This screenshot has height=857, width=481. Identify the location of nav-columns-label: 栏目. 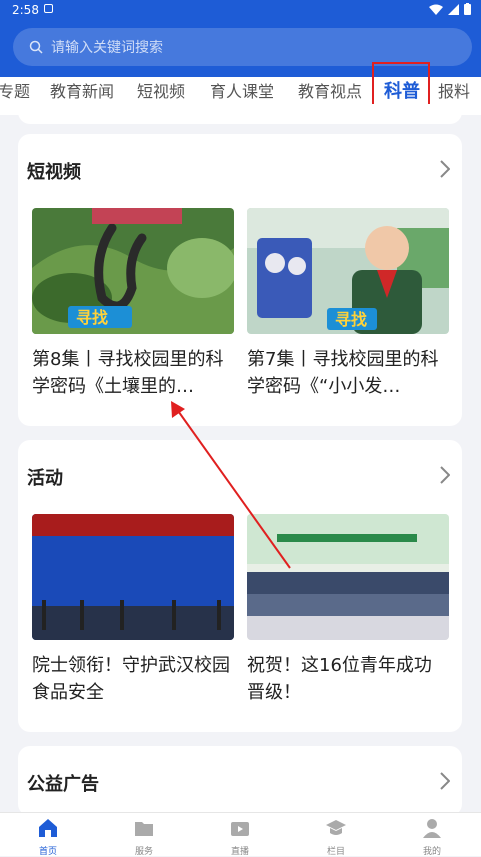
(335, 852).